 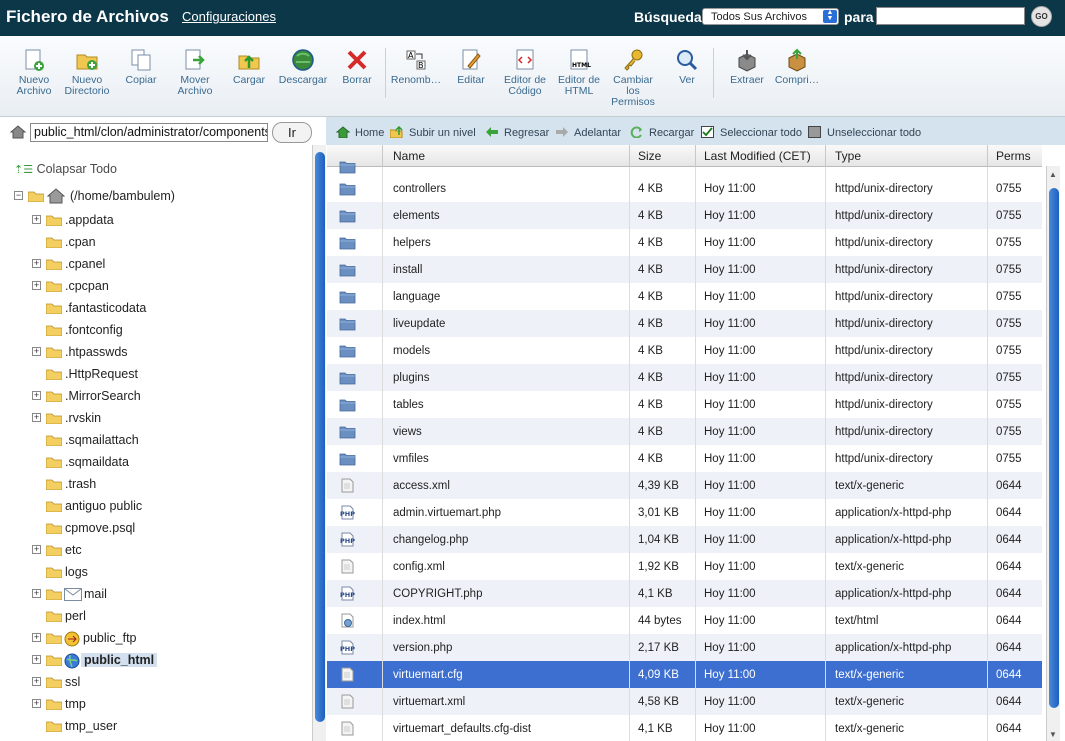 What do you see at coordinates (757, 156) in the screenshot?
I see `column-header-last: Last Modified (CET)` at bounding box center [757, 156].